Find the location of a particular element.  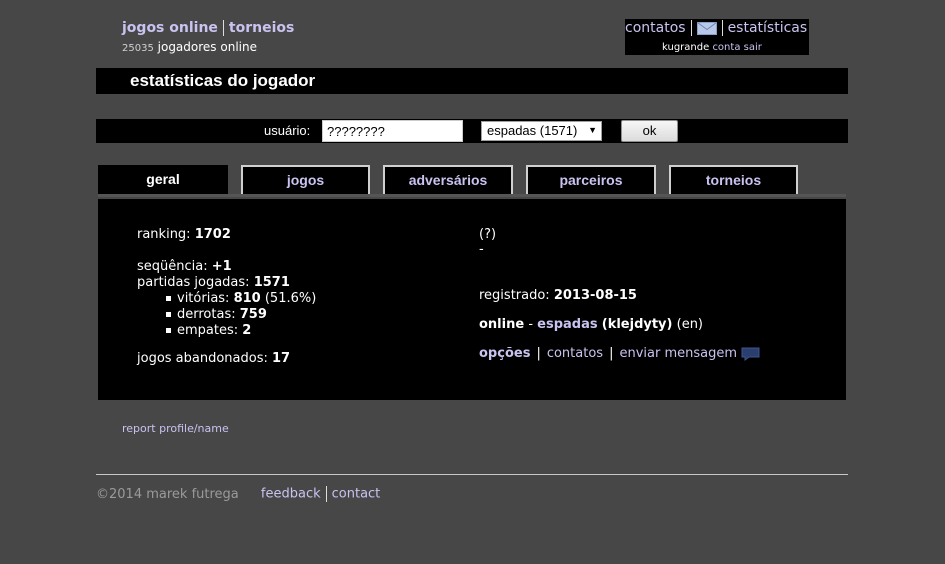

profile-contacts-link: contatos is located at coordinates (575, 353).